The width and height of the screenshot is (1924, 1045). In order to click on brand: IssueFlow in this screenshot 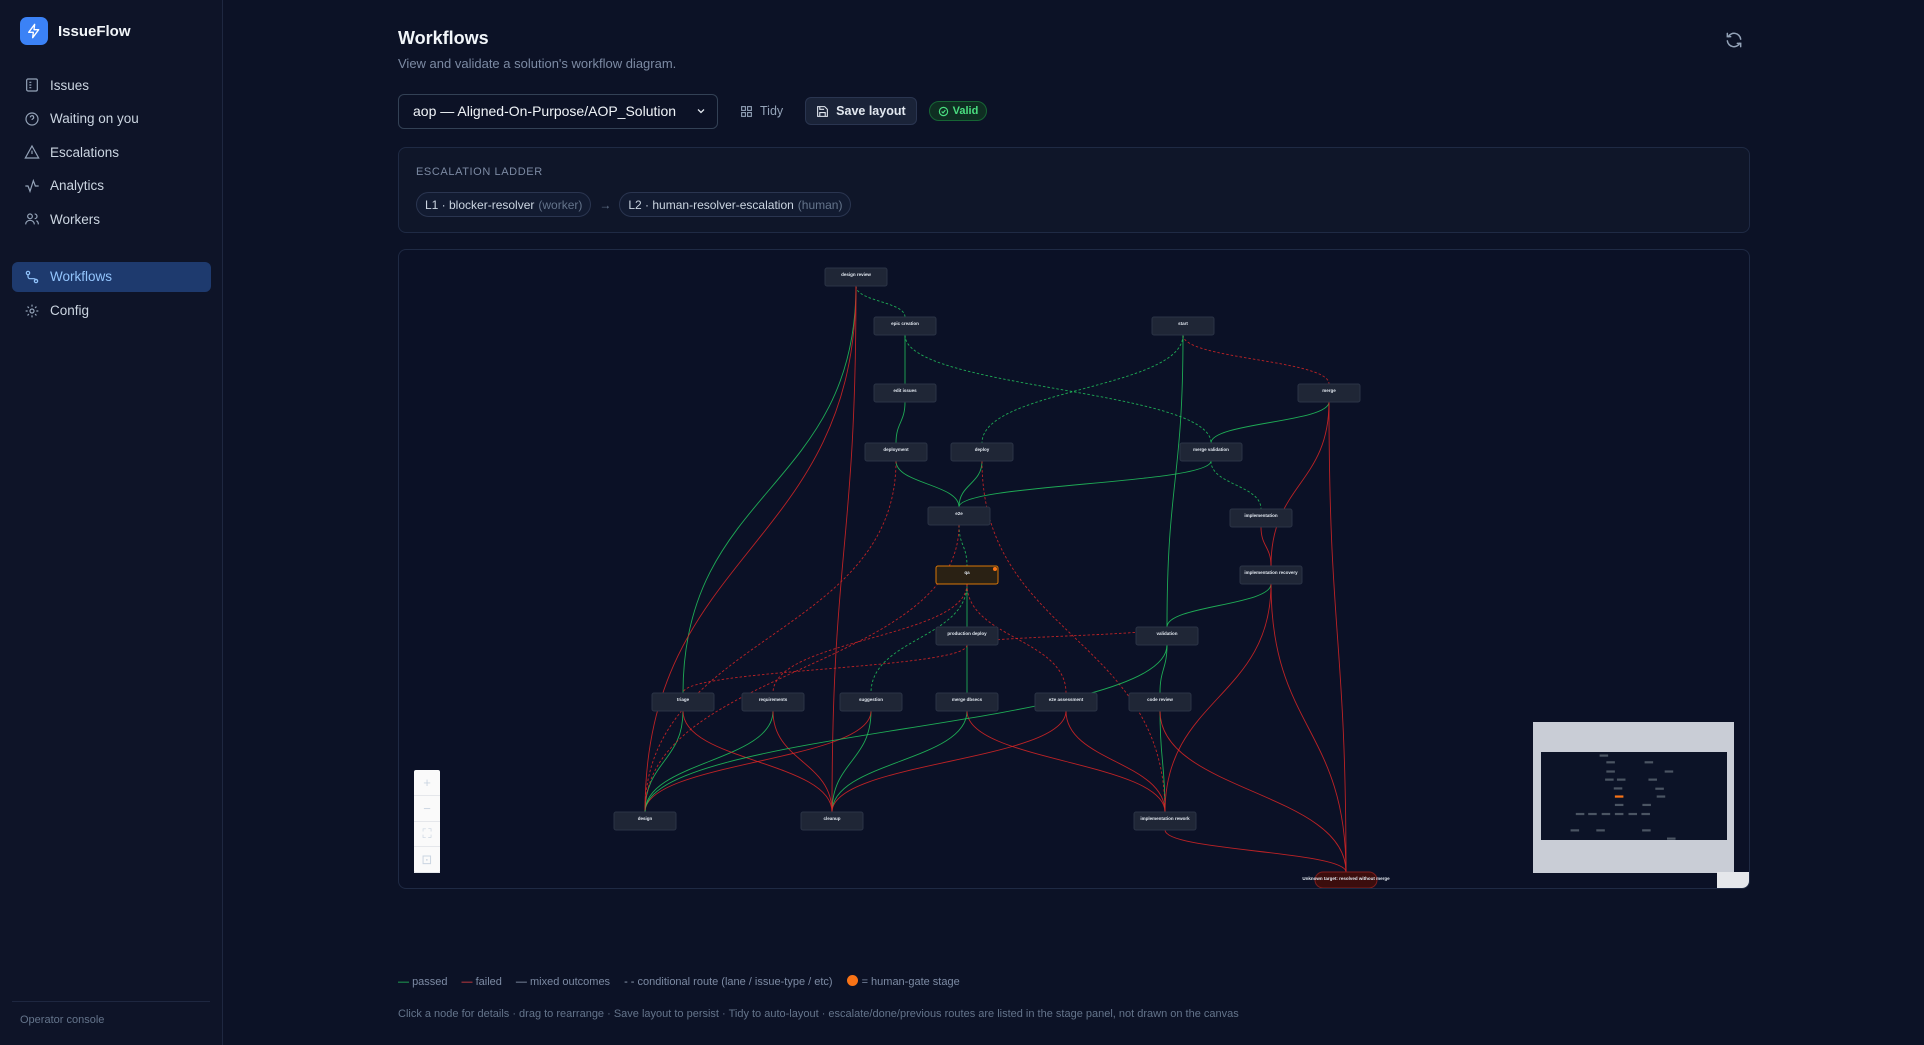, I will do `click(75, 31)`.